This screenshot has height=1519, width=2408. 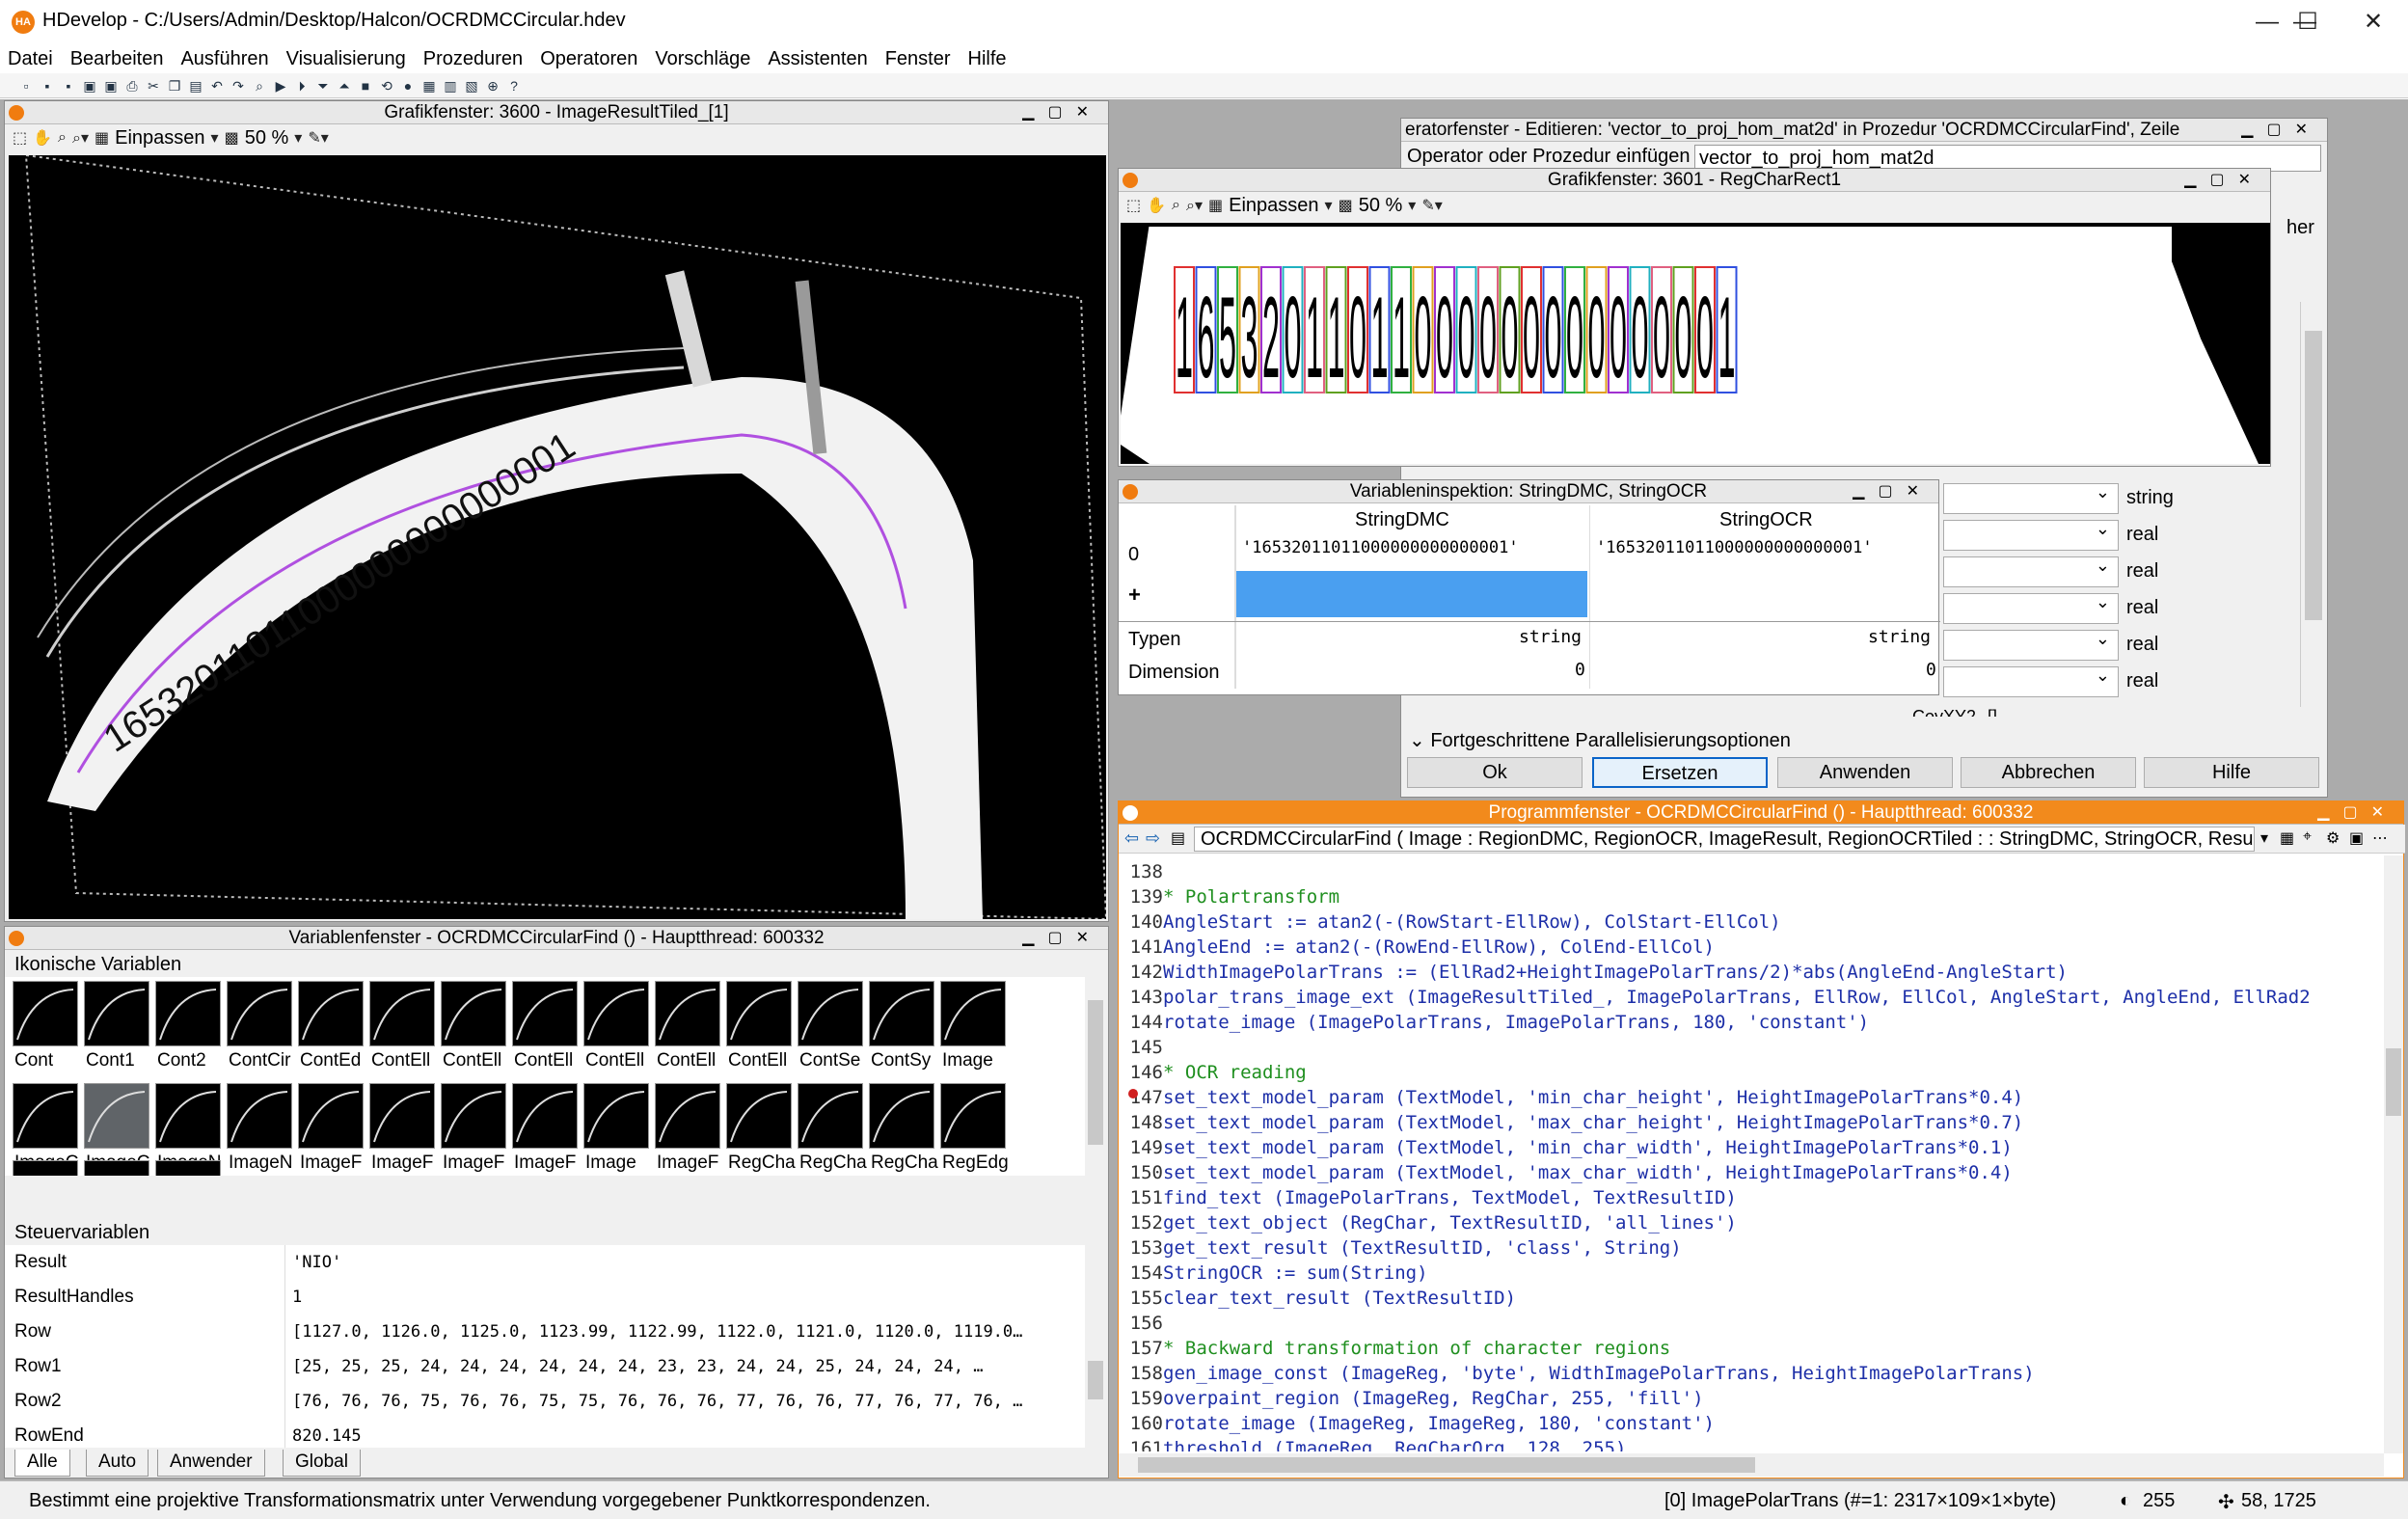 I want to click on zoom-level: 50 %, so click(x=1381, y=206).